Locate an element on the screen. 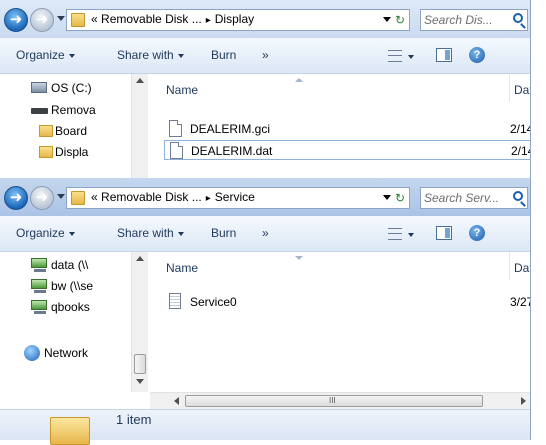  drive-icon is located at coordinates (39, 87).